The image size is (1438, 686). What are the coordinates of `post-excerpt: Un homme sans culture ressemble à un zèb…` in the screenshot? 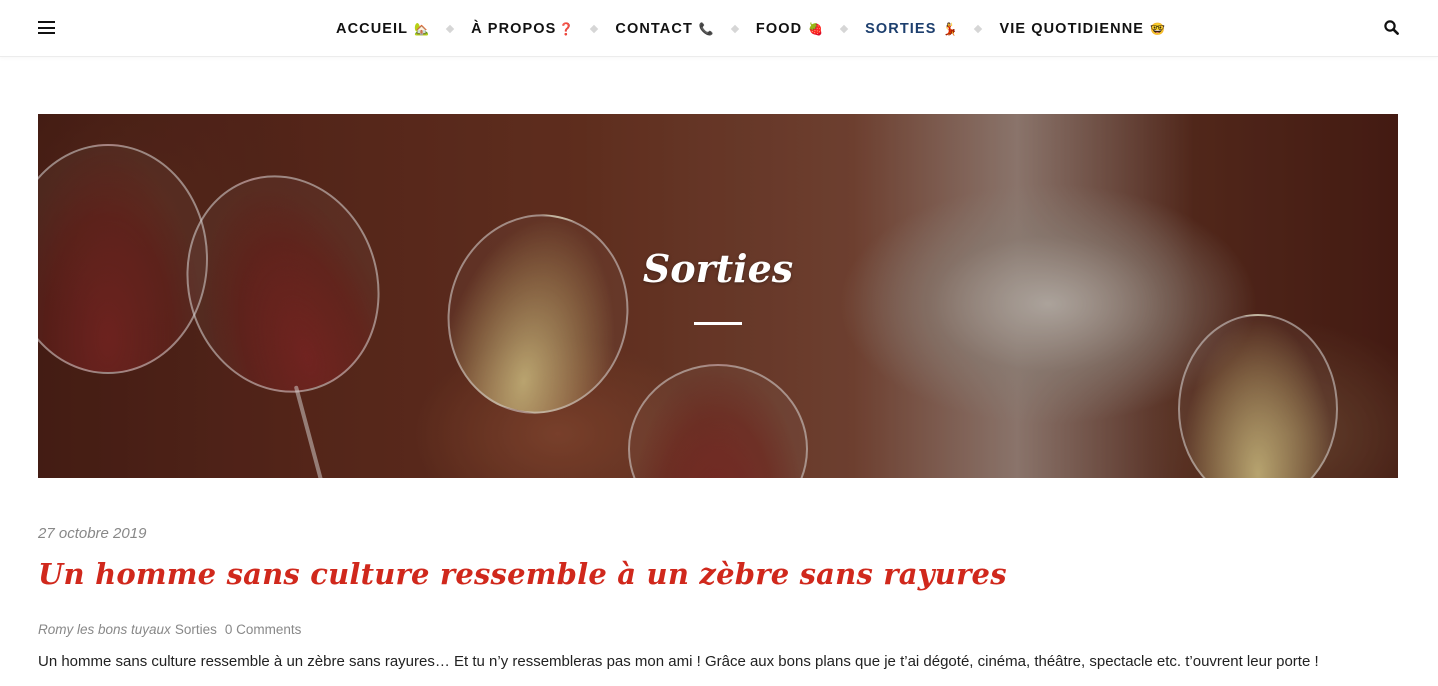 It's located at (678, 661).